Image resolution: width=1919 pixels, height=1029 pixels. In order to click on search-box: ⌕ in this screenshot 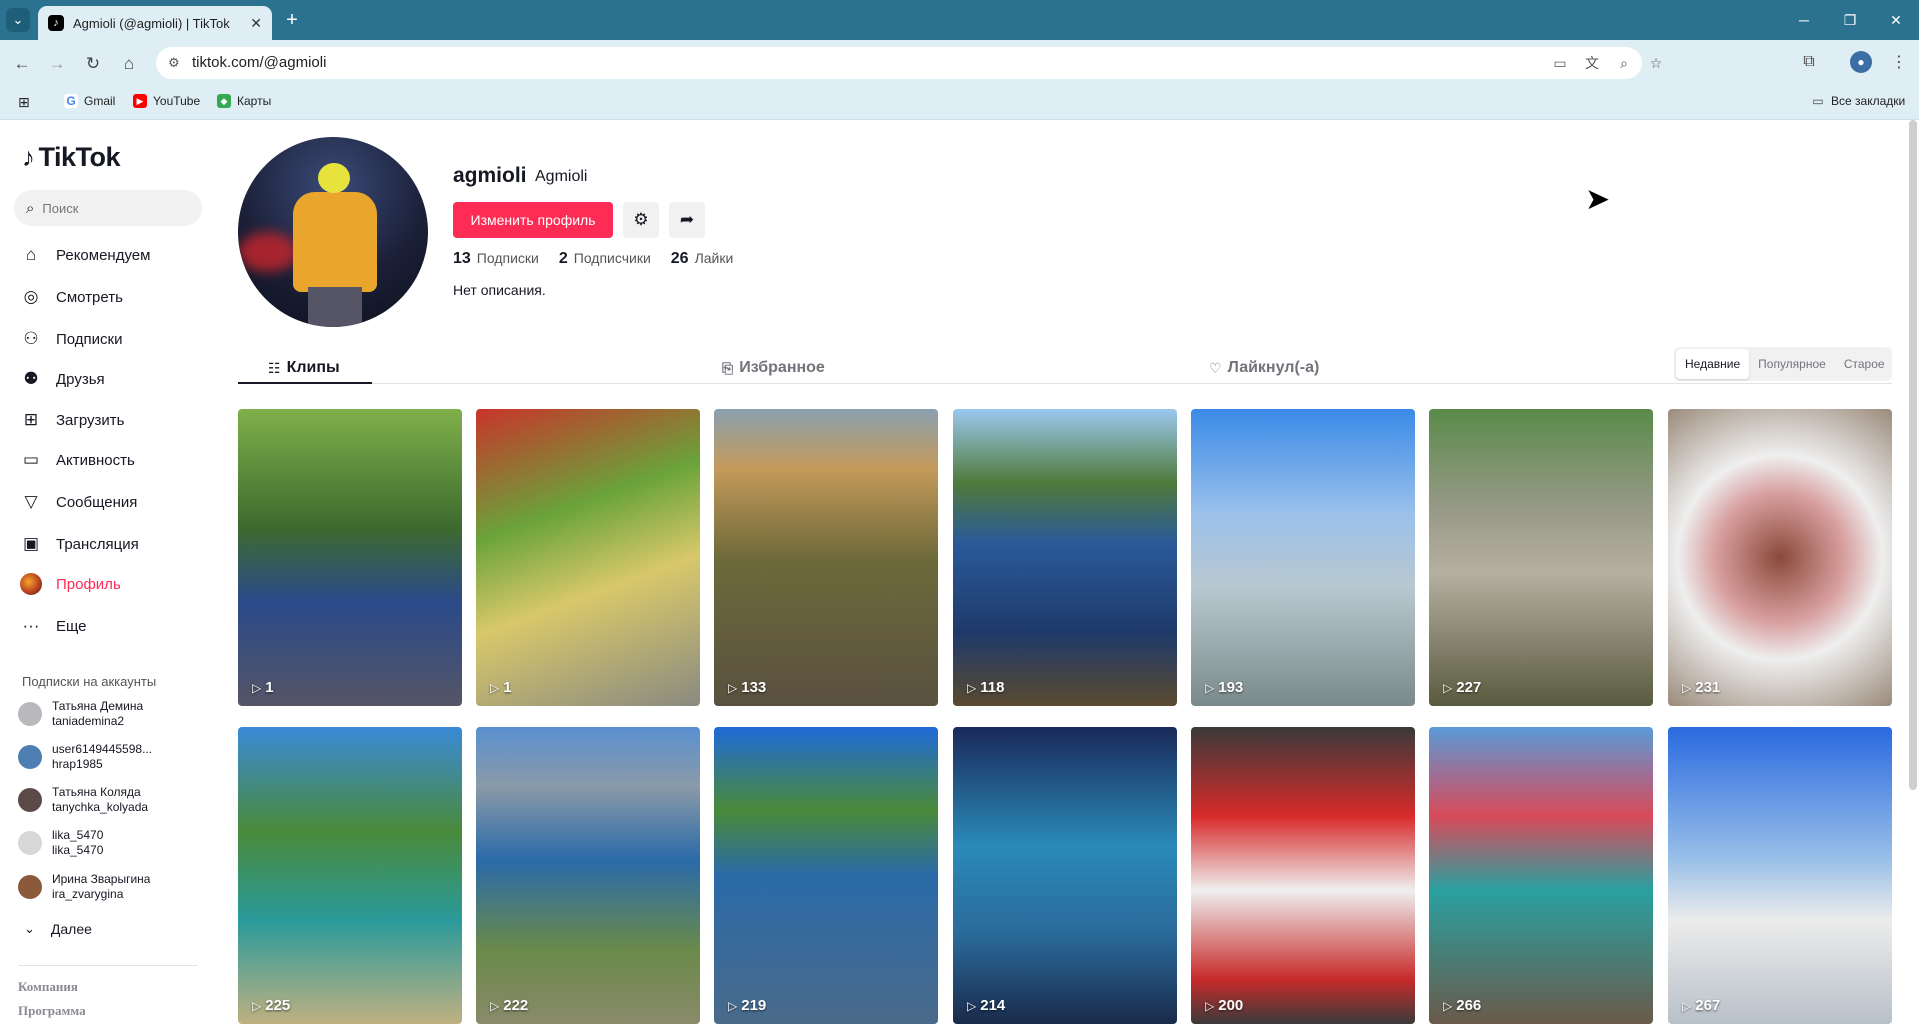, I will do `click(108, 208)`.